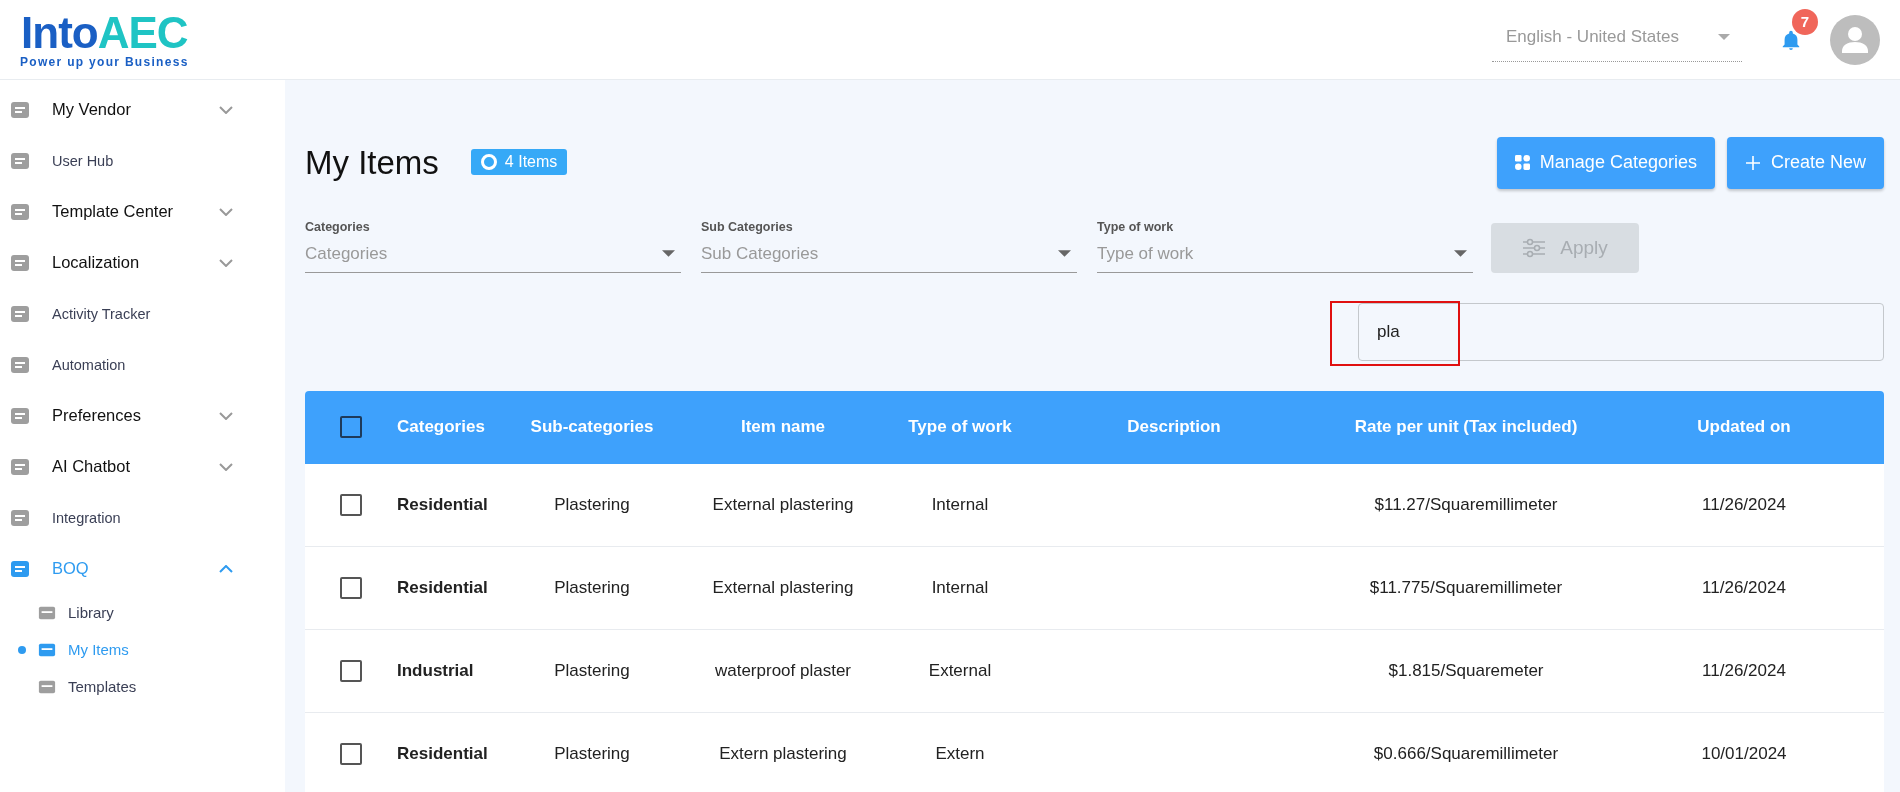 This screenshot has height=792, width=1900. What do you see at coordinates (457, 427) in the screenshot?
I see `column-header: Categories` at bounding box center [457, 427].